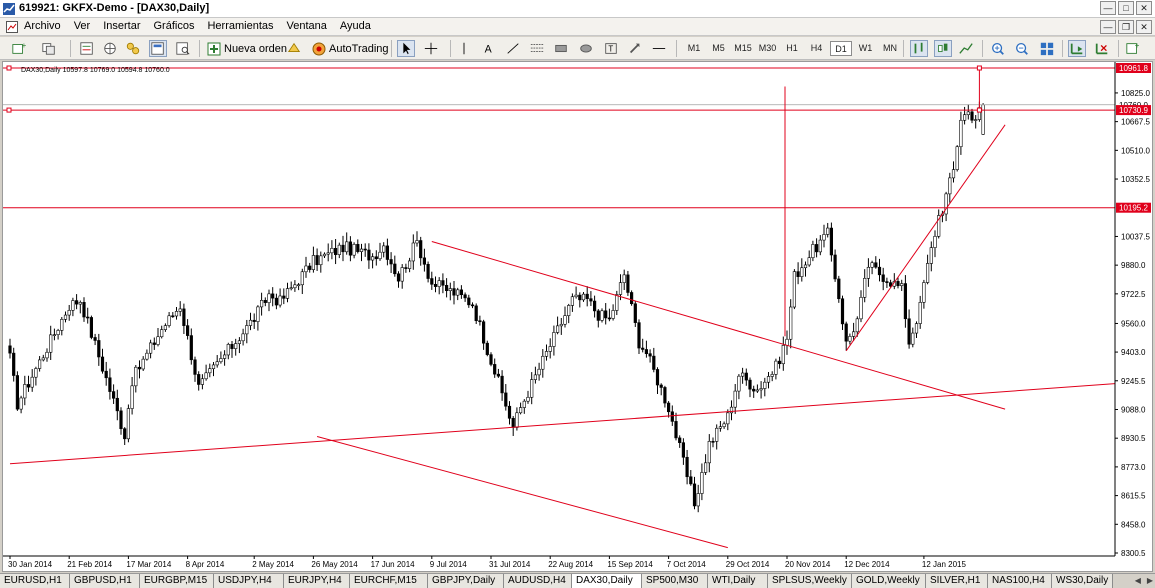  I want to click on strategy-tester-icon, so click(183, 48).